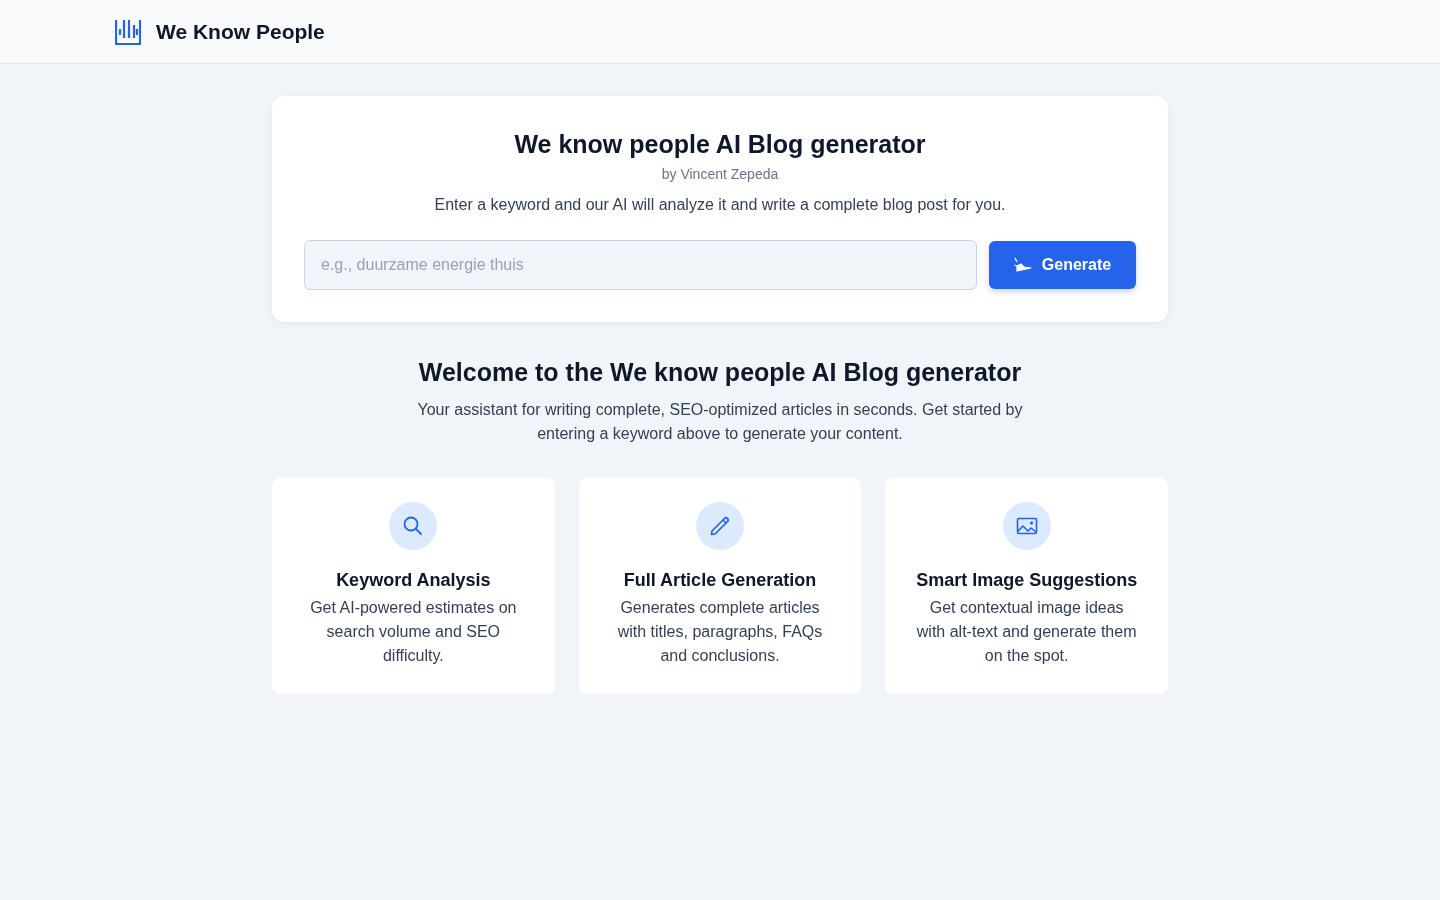  What do you see at coordinates (720, 632) in the screenshot?
I see `feature-description: Generates complete articles with titles, paragraphs, FAQs and conclusions.` at bounding box center [720, 632].